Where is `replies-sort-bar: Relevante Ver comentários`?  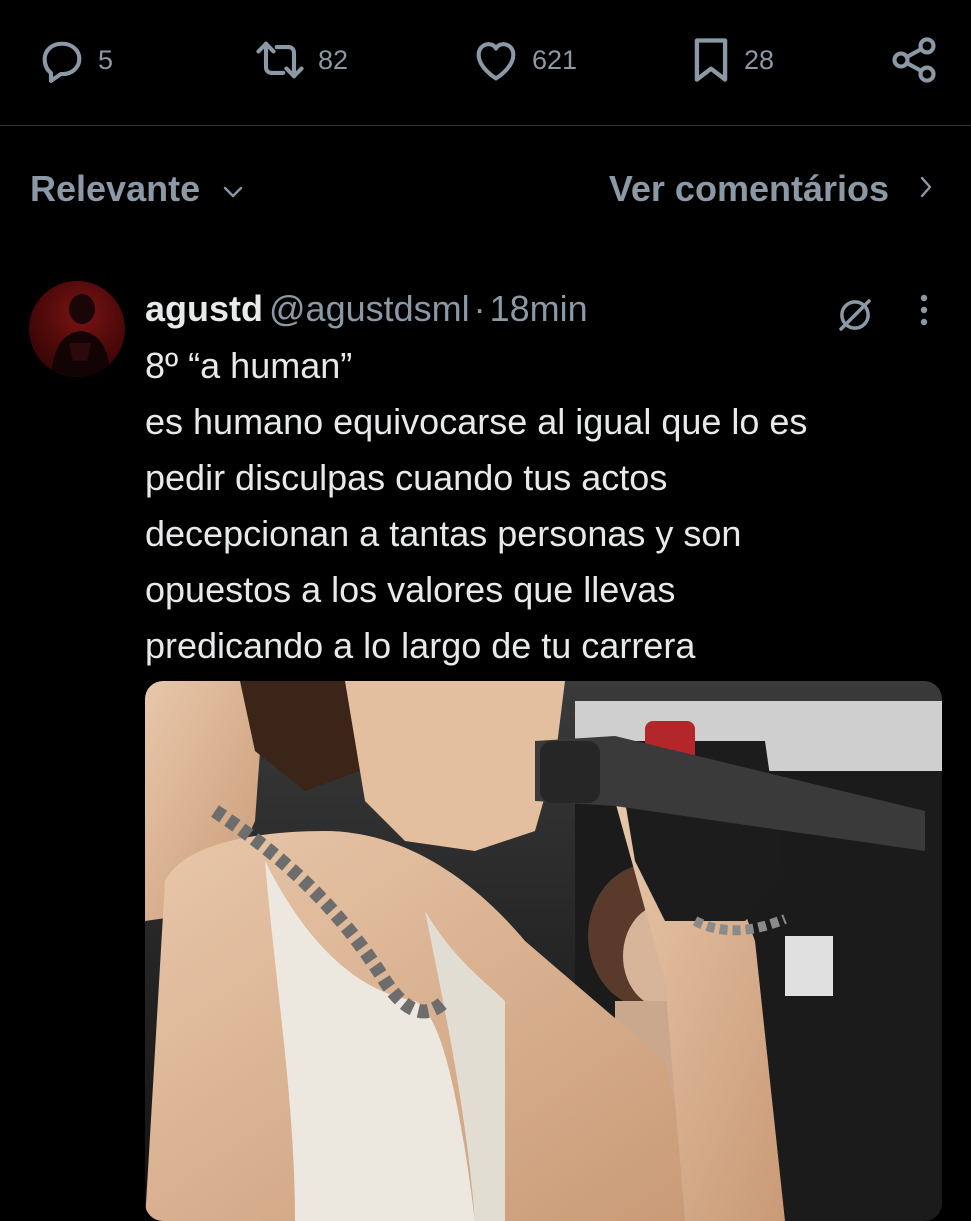 replies-sort-bar: Relevante Ver comentários is located at coordinates (485, 190).